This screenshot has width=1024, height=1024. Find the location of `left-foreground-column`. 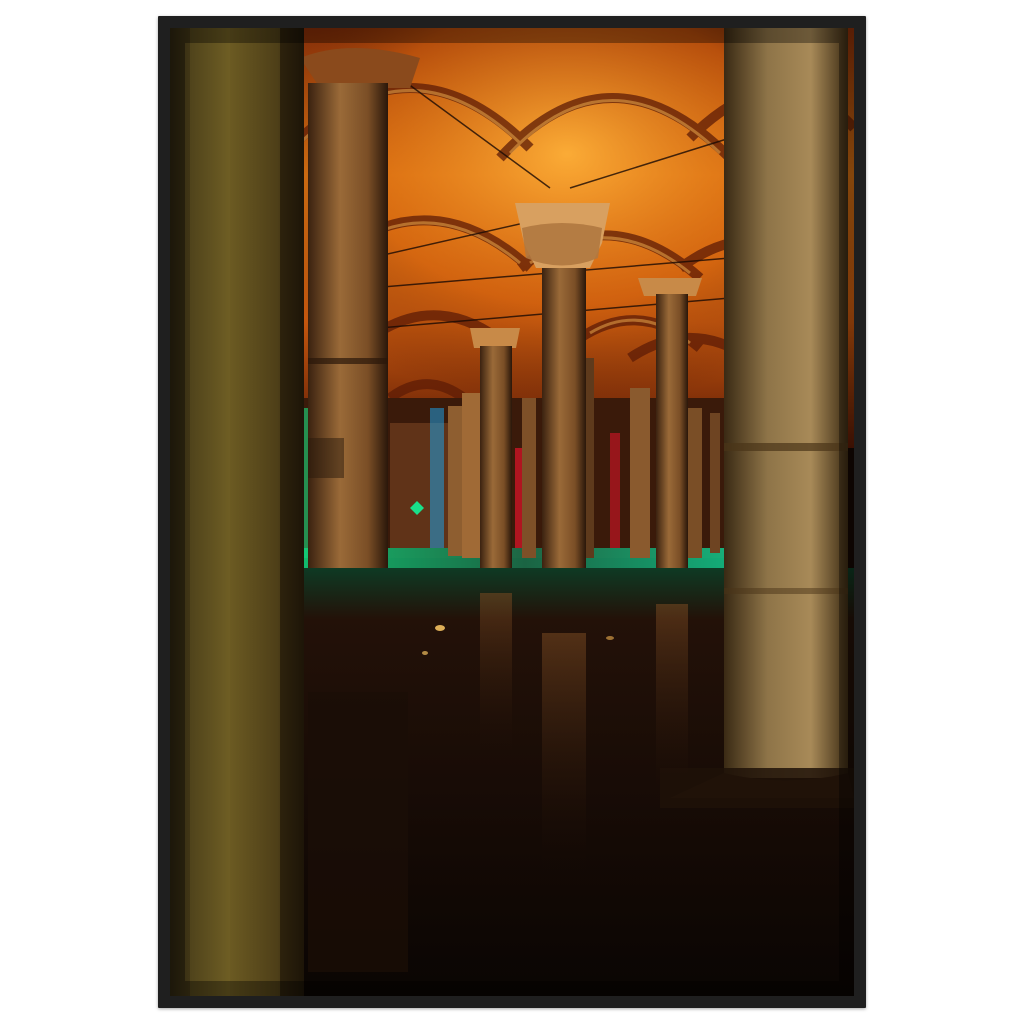

left-foreground-column is located at coordinates (237, 512).